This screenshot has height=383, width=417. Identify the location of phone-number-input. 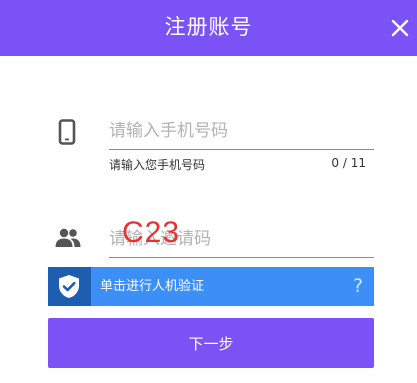
(241, 131).